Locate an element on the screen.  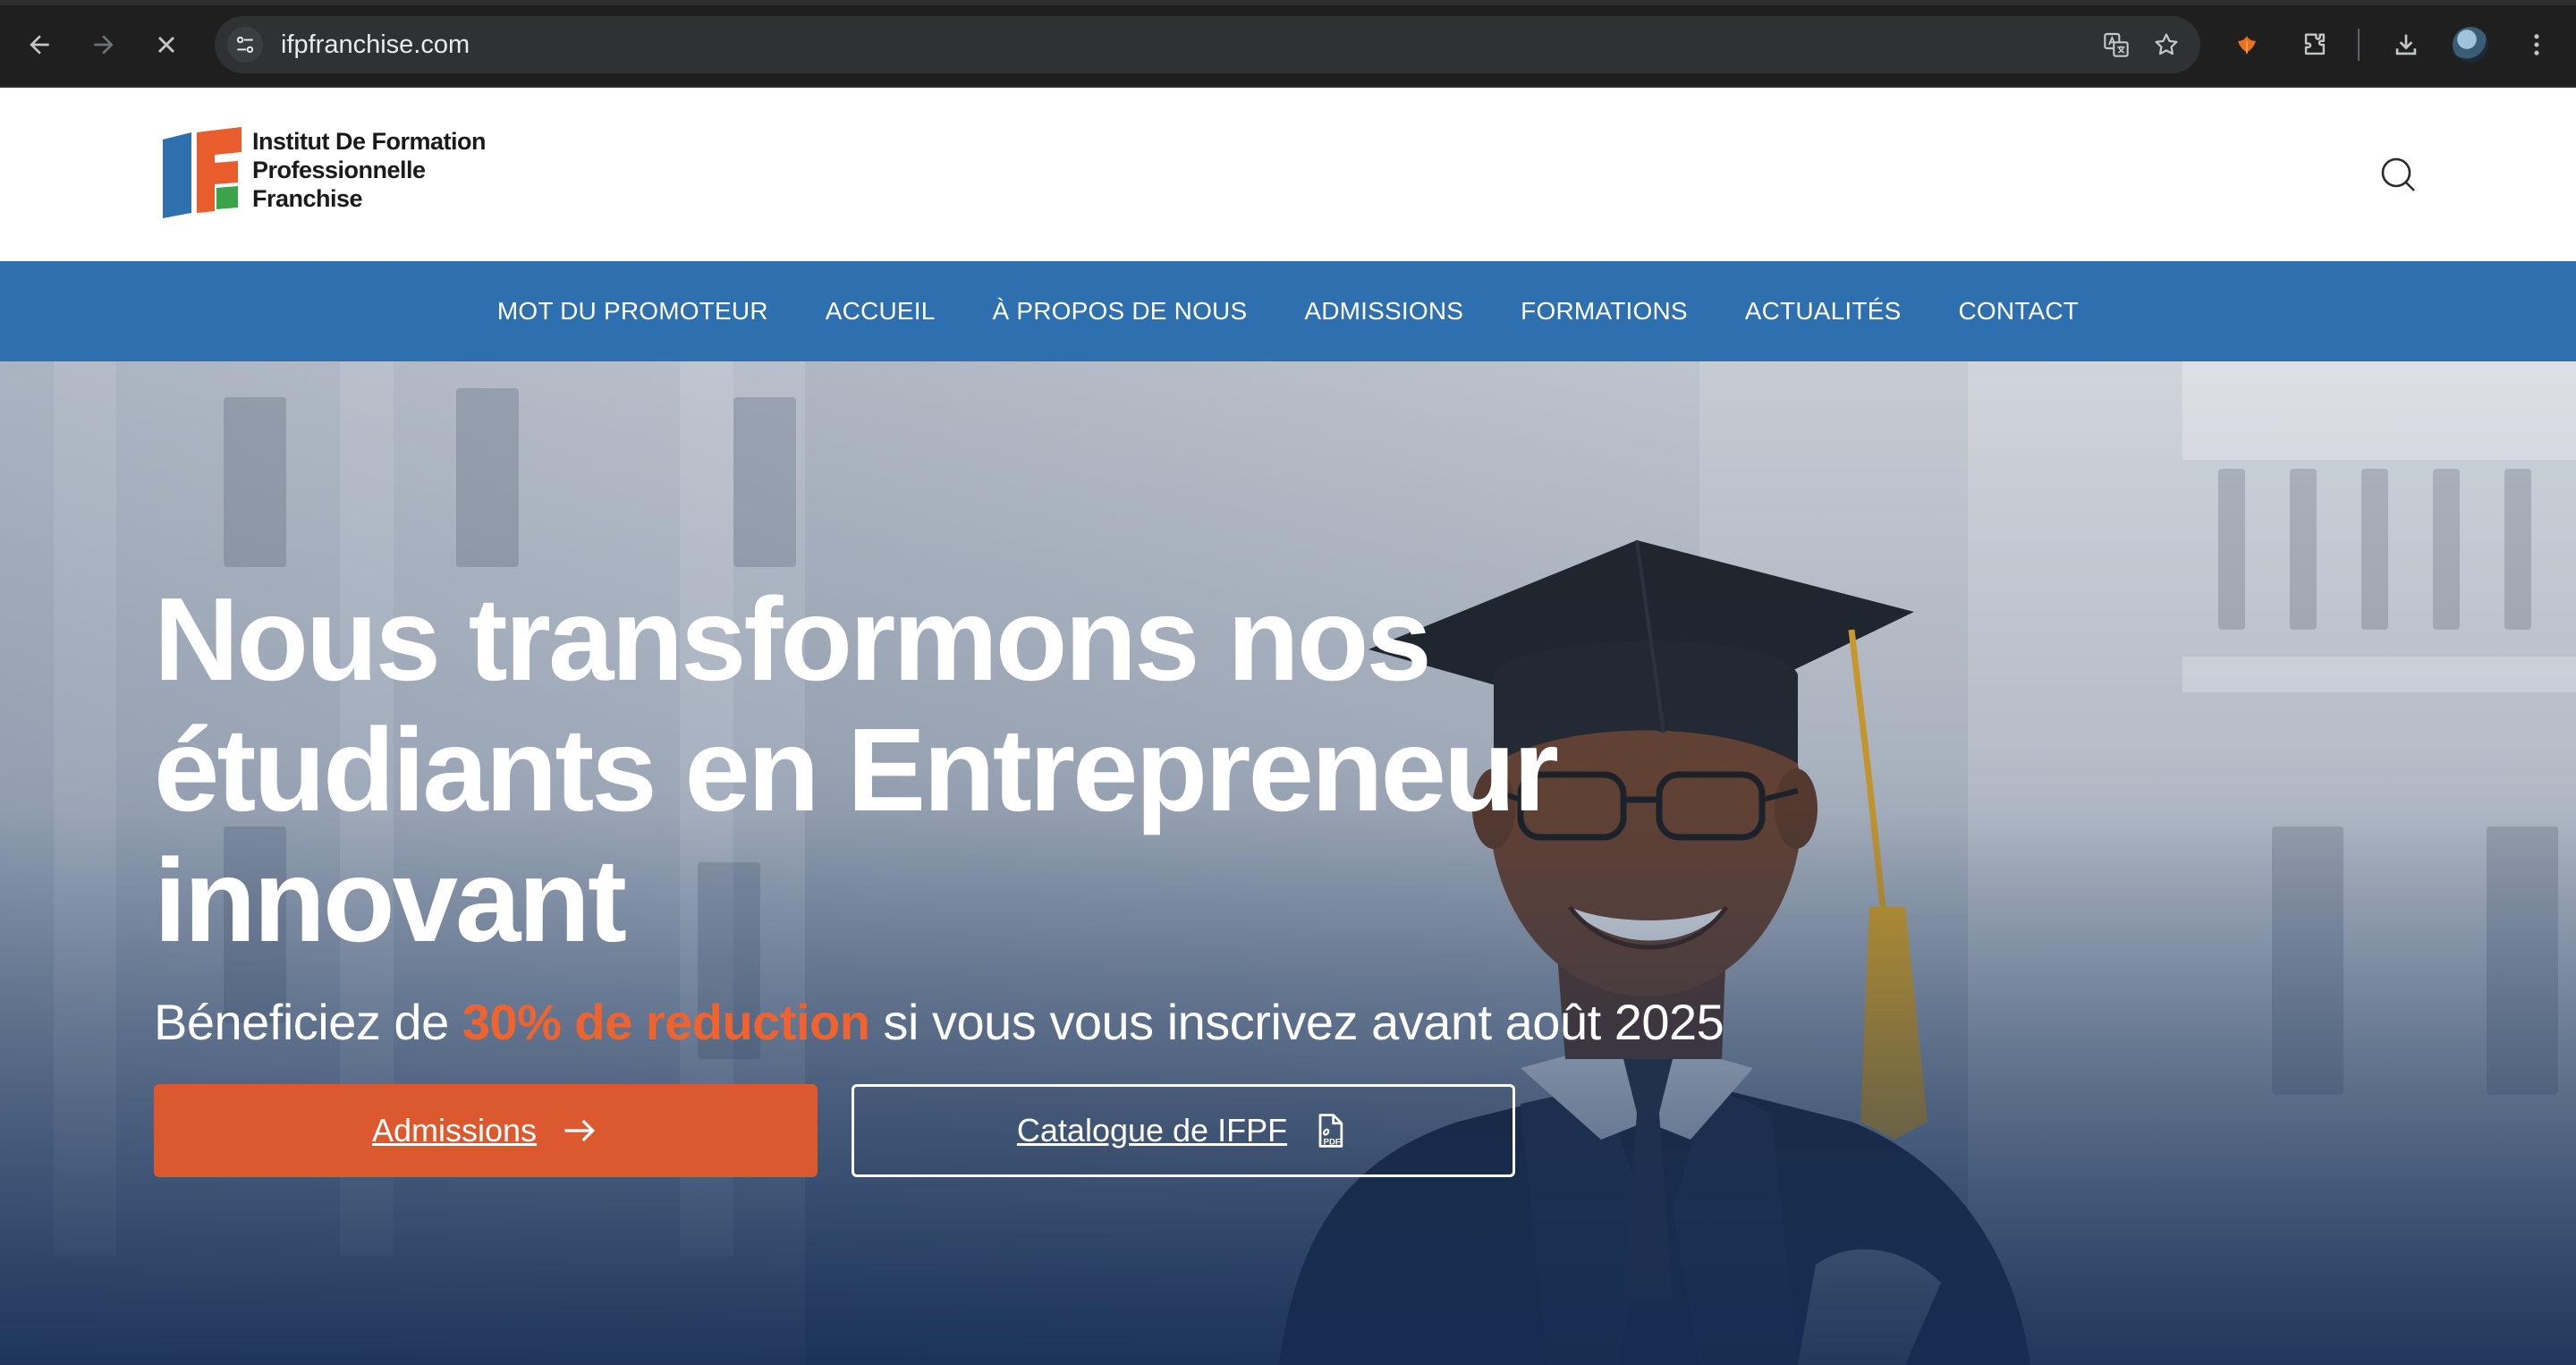
admissions-button-label: Admissions is located at coordinates (454, 1130).